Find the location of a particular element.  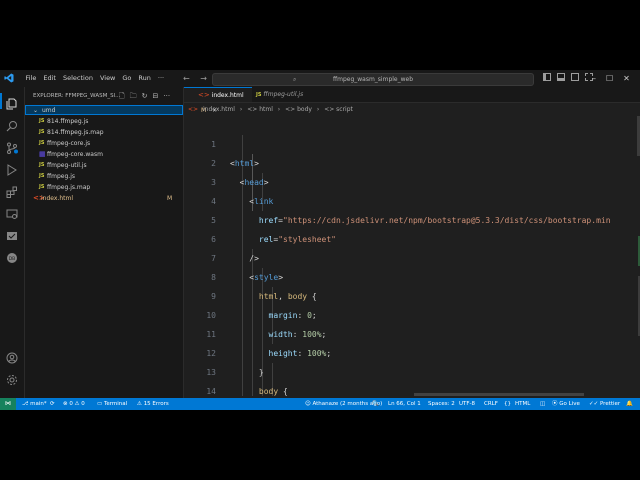

settings-gear-icon is located at coordinates (12, 378).